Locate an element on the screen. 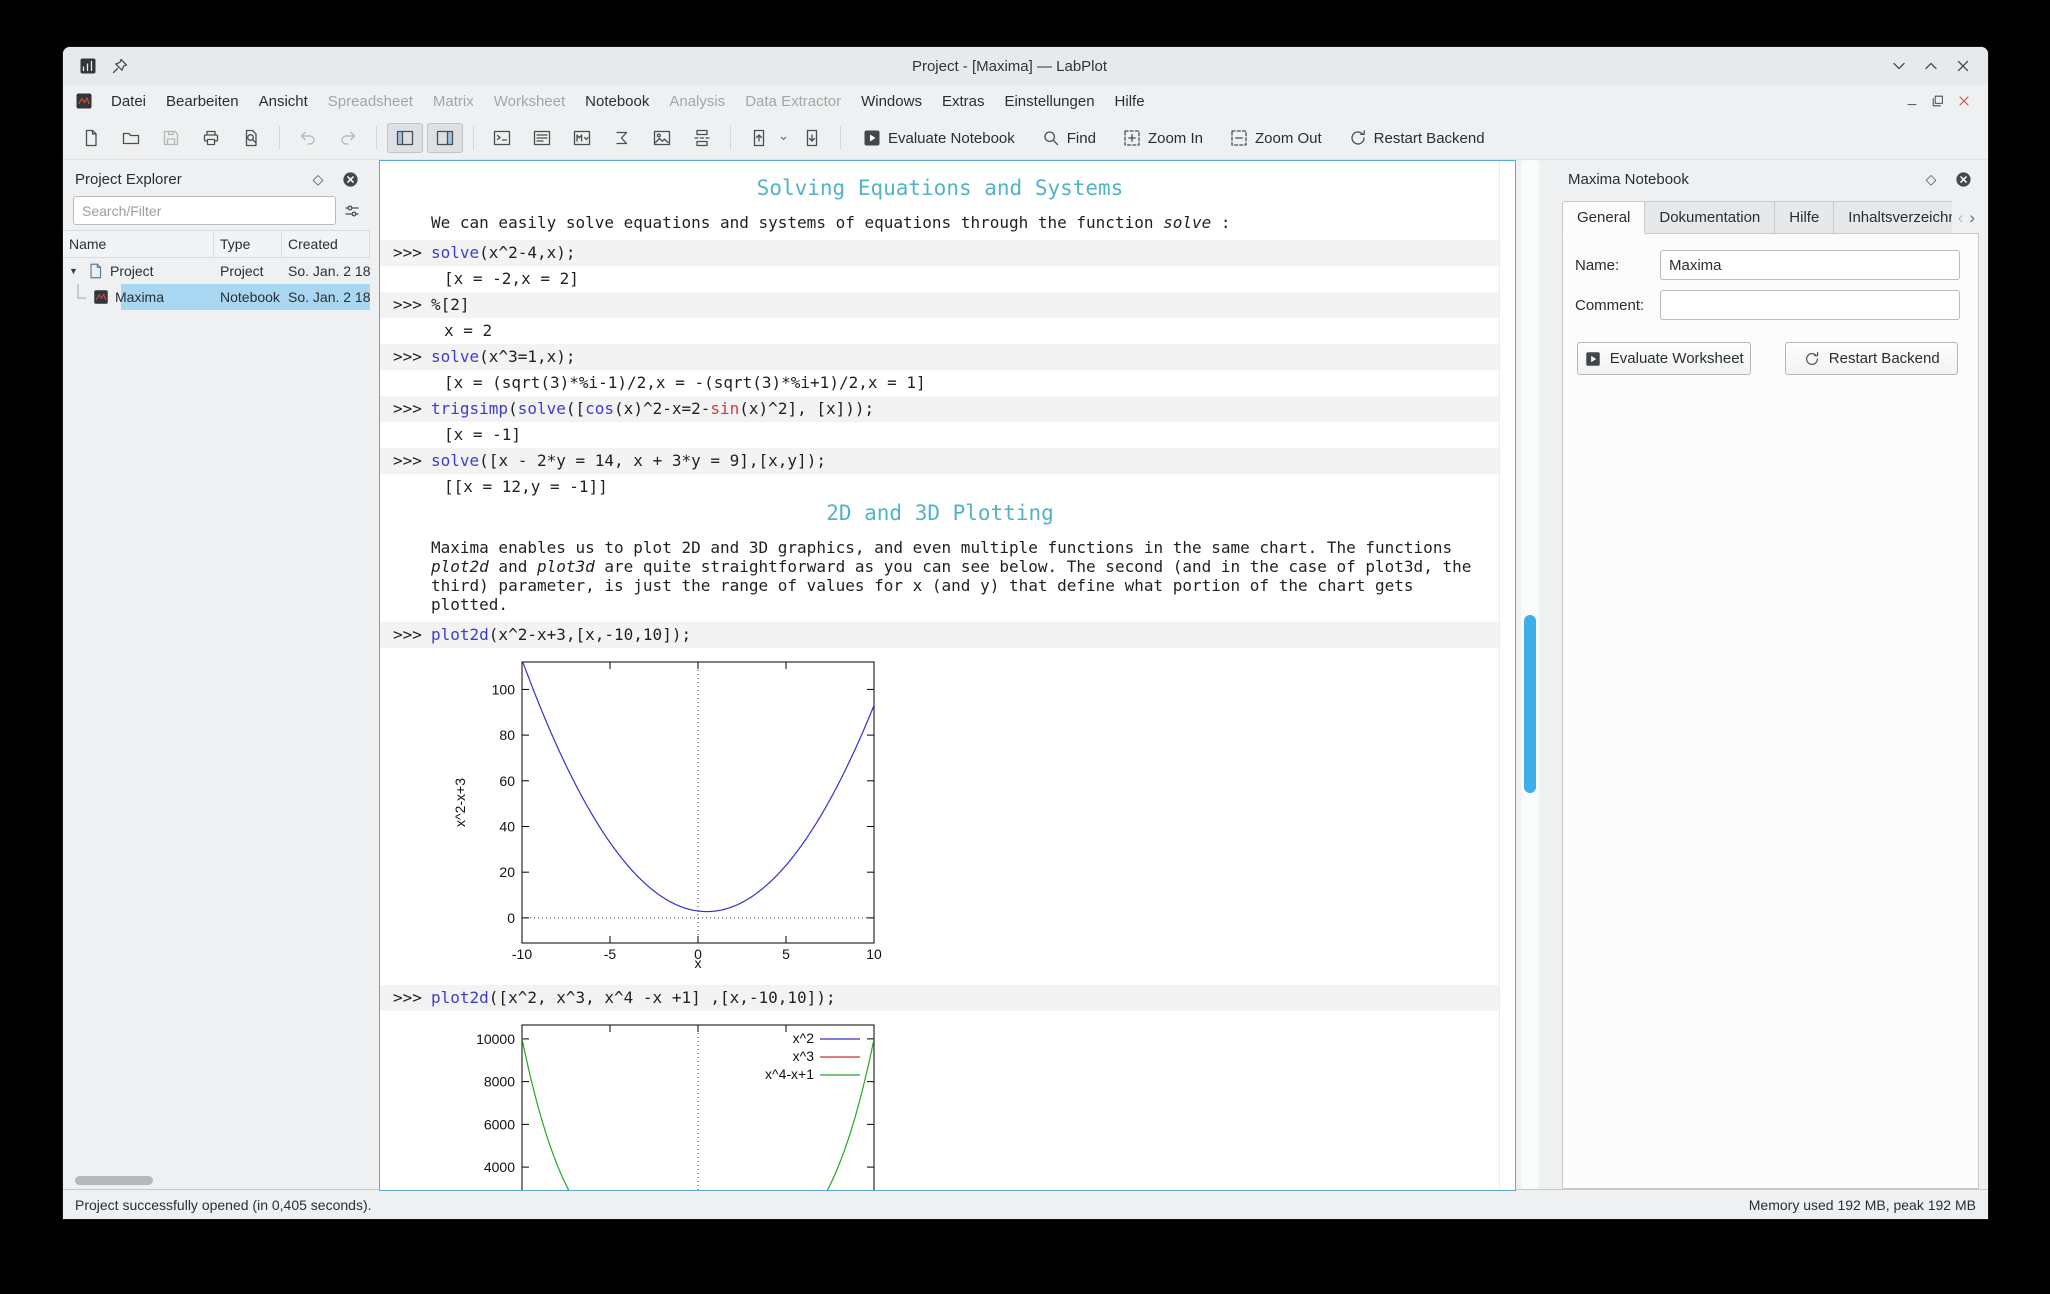 Image resolution: width=2050 pixels, height=1294 pixels. insert-image-entry-button is located at coordinates (662, 138).